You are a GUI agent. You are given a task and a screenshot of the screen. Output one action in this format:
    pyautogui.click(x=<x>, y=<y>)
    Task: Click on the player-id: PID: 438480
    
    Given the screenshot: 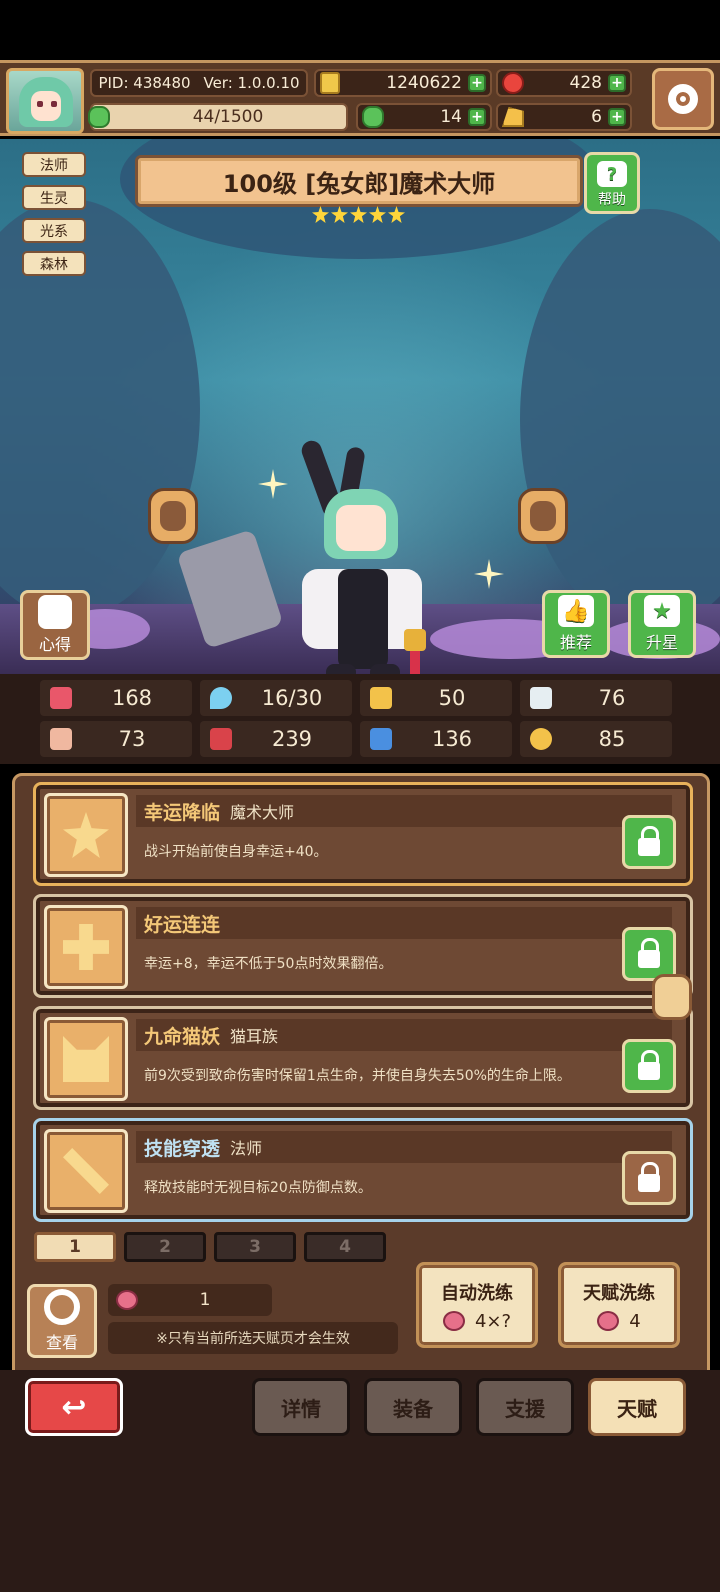 What is the action you would take?
    pyautogui.click(x=144, y=83)
    